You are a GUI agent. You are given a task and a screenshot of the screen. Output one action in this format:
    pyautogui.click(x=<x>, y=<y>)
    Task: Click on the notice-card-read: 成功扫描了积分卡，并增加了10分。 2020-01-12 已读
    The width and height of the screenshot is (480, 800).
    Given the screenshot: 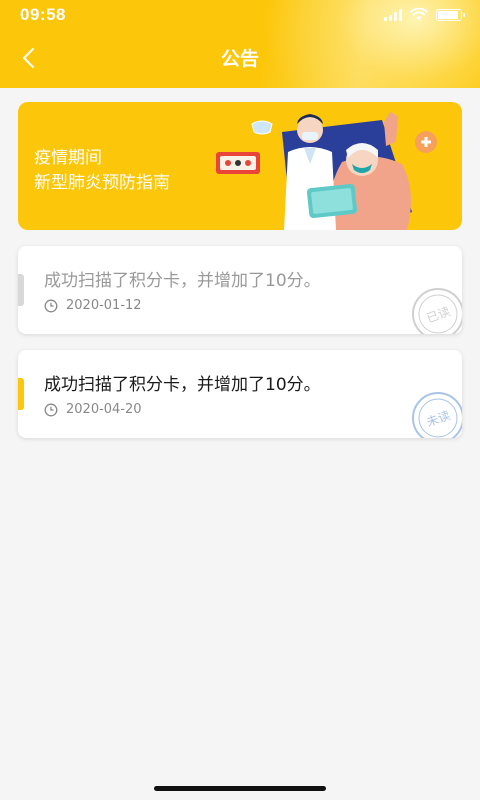 What is the action you would take?
    pyautogui.click(x=240, y=290)
    